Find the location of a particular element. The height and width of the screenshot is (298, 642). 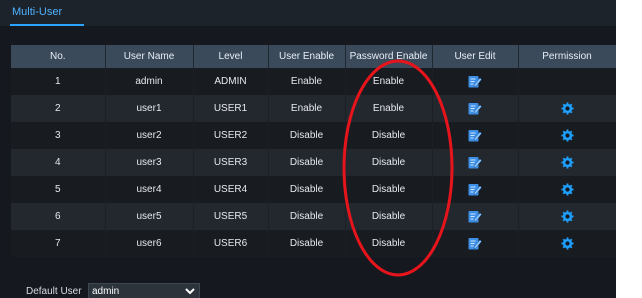

header-level: Level is located at coordinates (231, 56).